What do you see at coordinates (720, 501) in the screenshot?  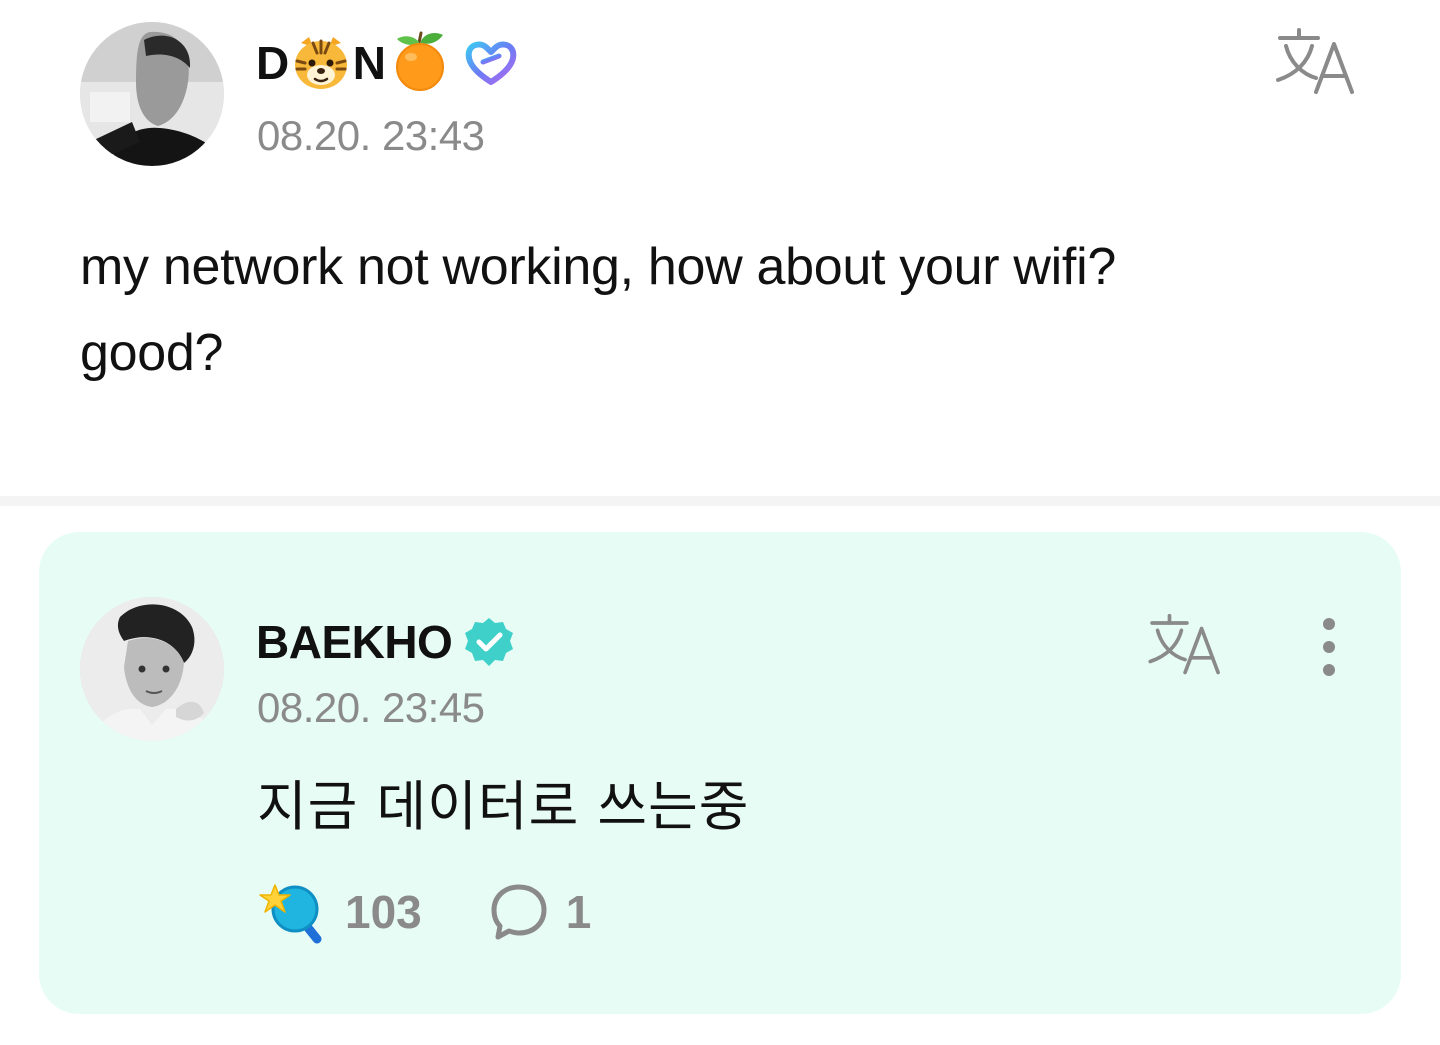 I see `section-divider` at bounding box center [720, 501].